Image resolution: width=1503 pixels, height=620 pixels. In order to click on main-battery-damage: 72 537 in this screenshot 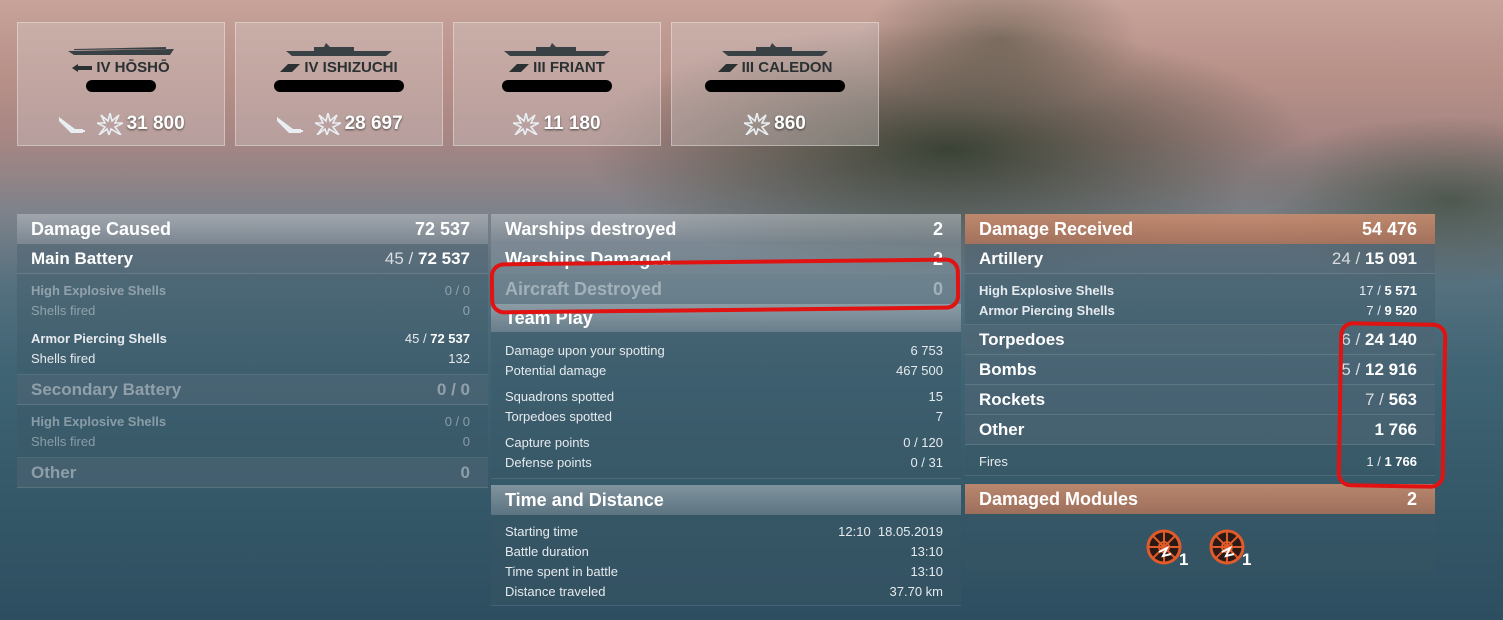, I will do `click(444, 258)`.